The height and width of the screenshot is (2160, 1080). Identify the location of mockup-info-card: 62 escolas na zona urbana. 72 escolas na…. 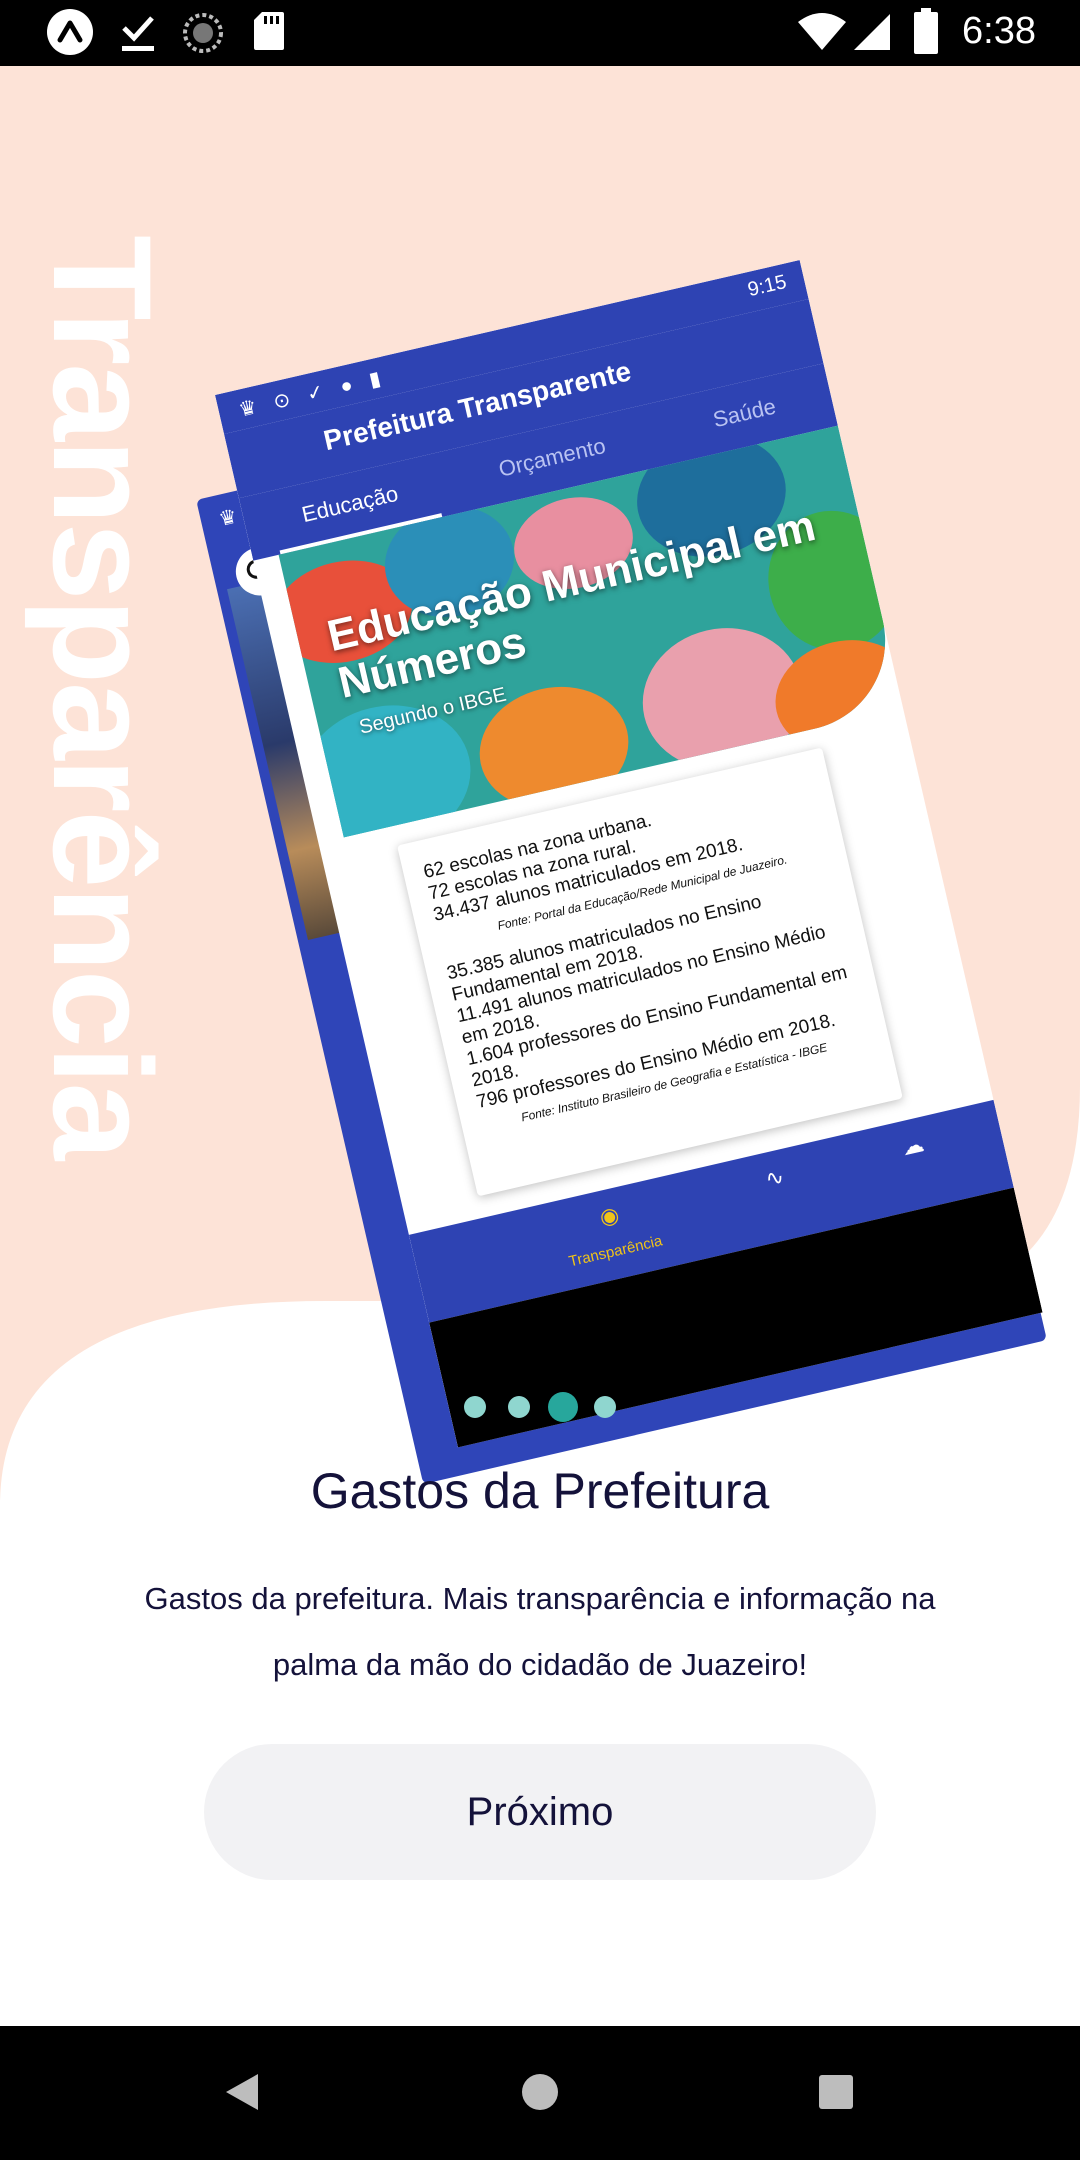
(650, 972).